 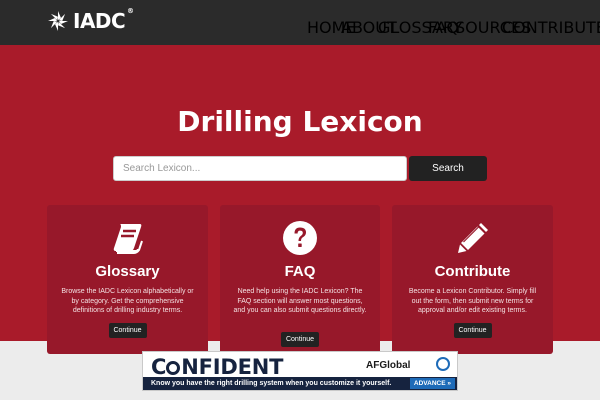 What do you see at coordinates (260, 168) in the screenshot?
I see `search-input` at bounding box center [260, 168].